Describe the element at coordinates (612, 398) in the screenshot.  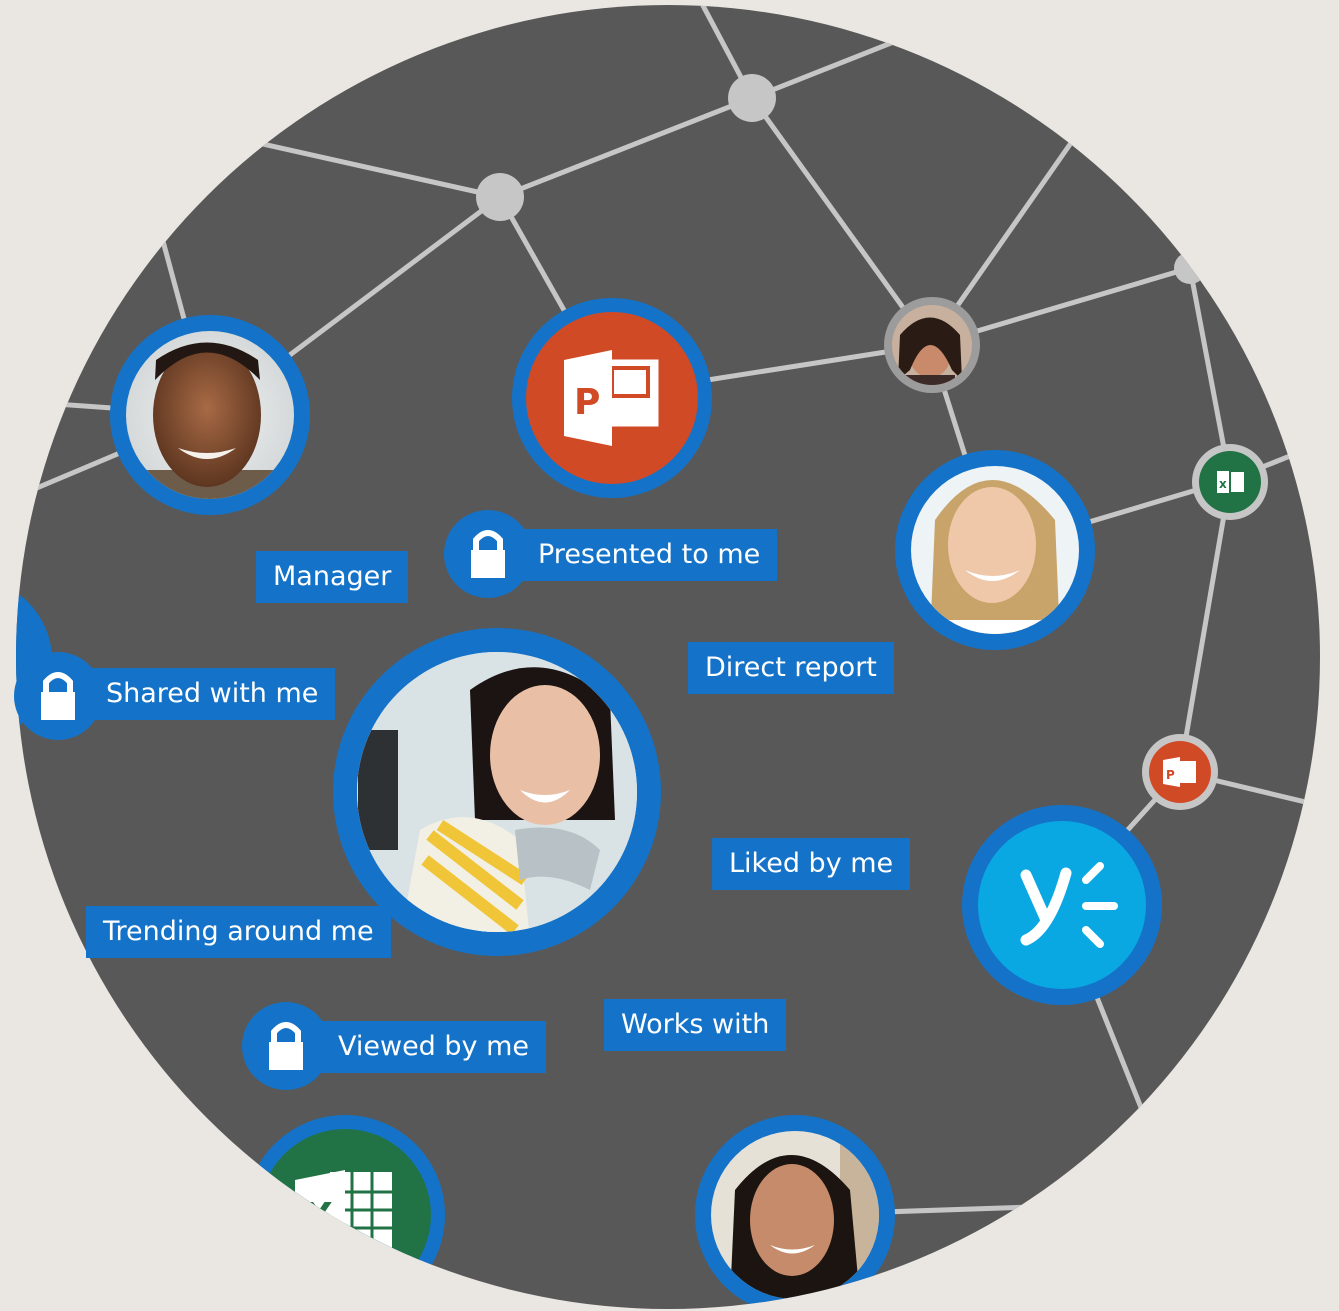
I see `powerpoint-node: P` at that location.